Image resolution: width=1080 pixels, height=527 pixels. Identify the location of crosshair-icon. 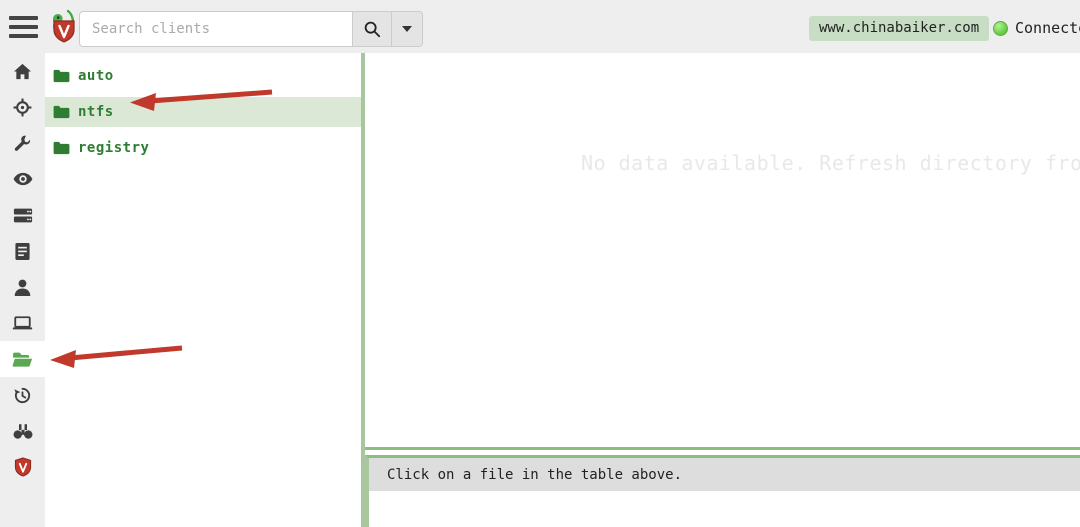
(22, 107).